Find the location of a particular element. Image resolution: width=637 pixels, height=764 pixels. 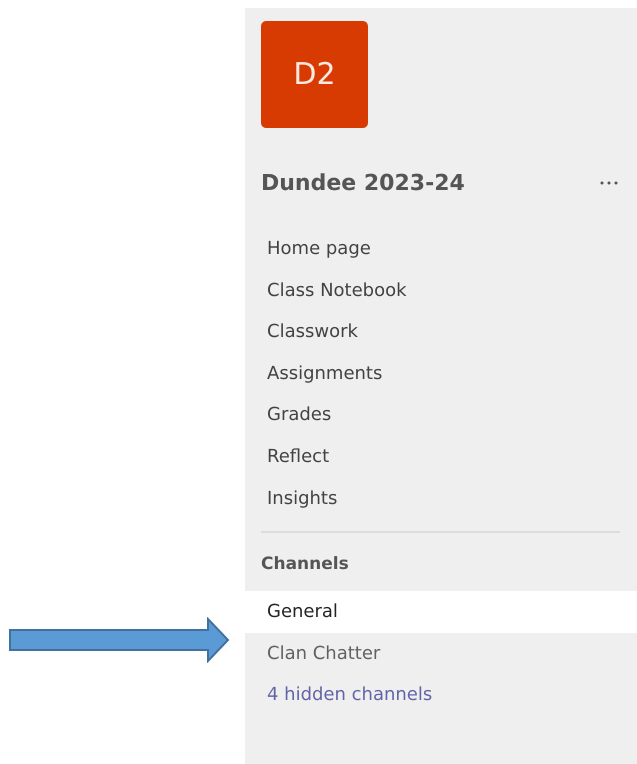

nav-item: Classwork is located at coordinates (441, 332).